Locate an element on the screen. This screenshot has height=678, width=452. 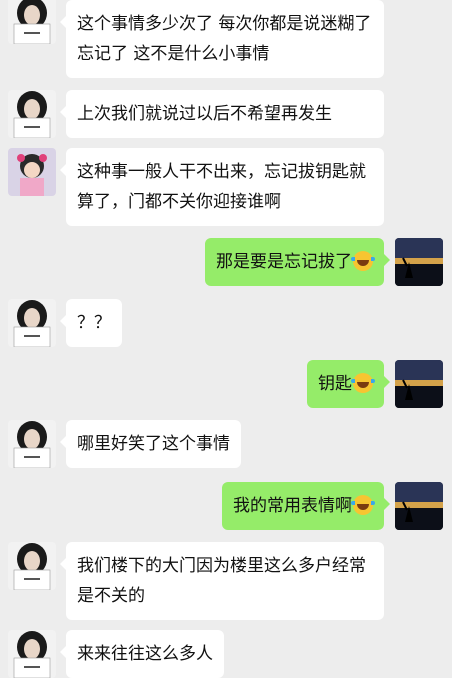
message-bubble: 我的常用表情啊 is located at coordinates (306, 506).